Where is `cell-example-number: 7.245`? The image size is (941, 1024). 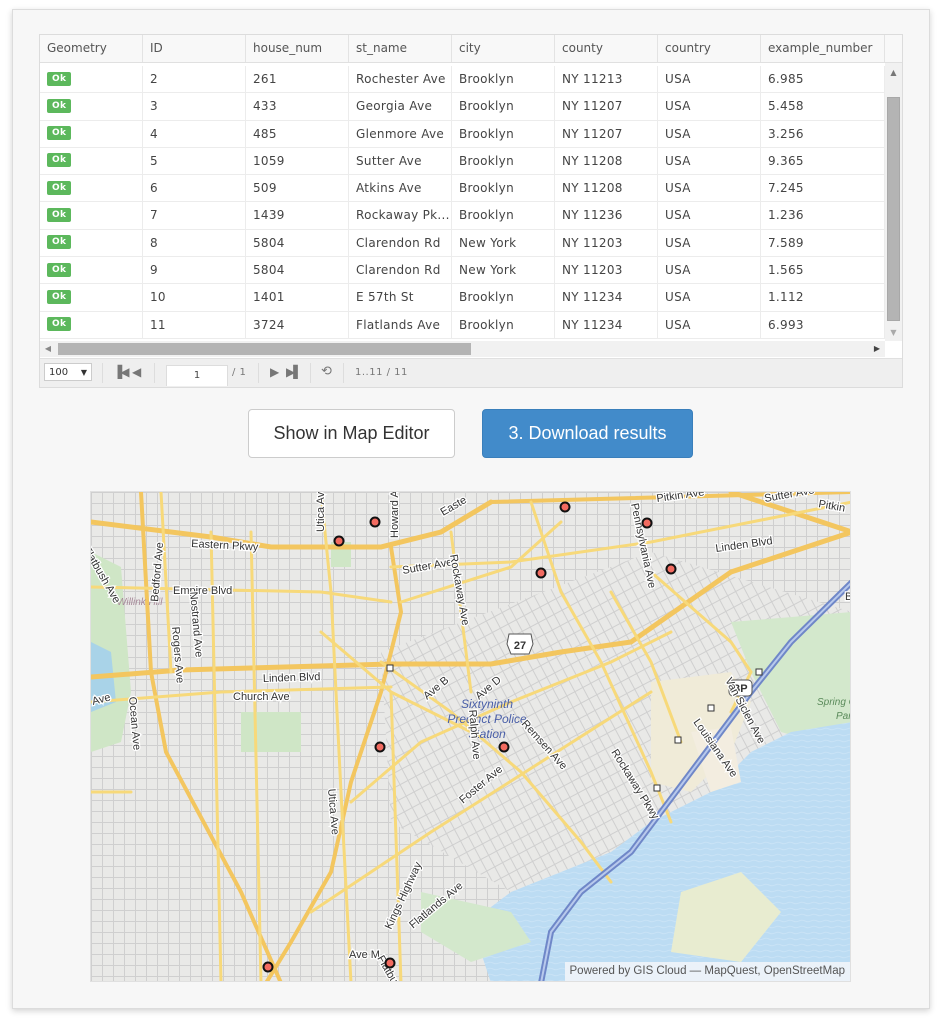 cell-example-number: 7.245 is located at coordinates (823, 188).